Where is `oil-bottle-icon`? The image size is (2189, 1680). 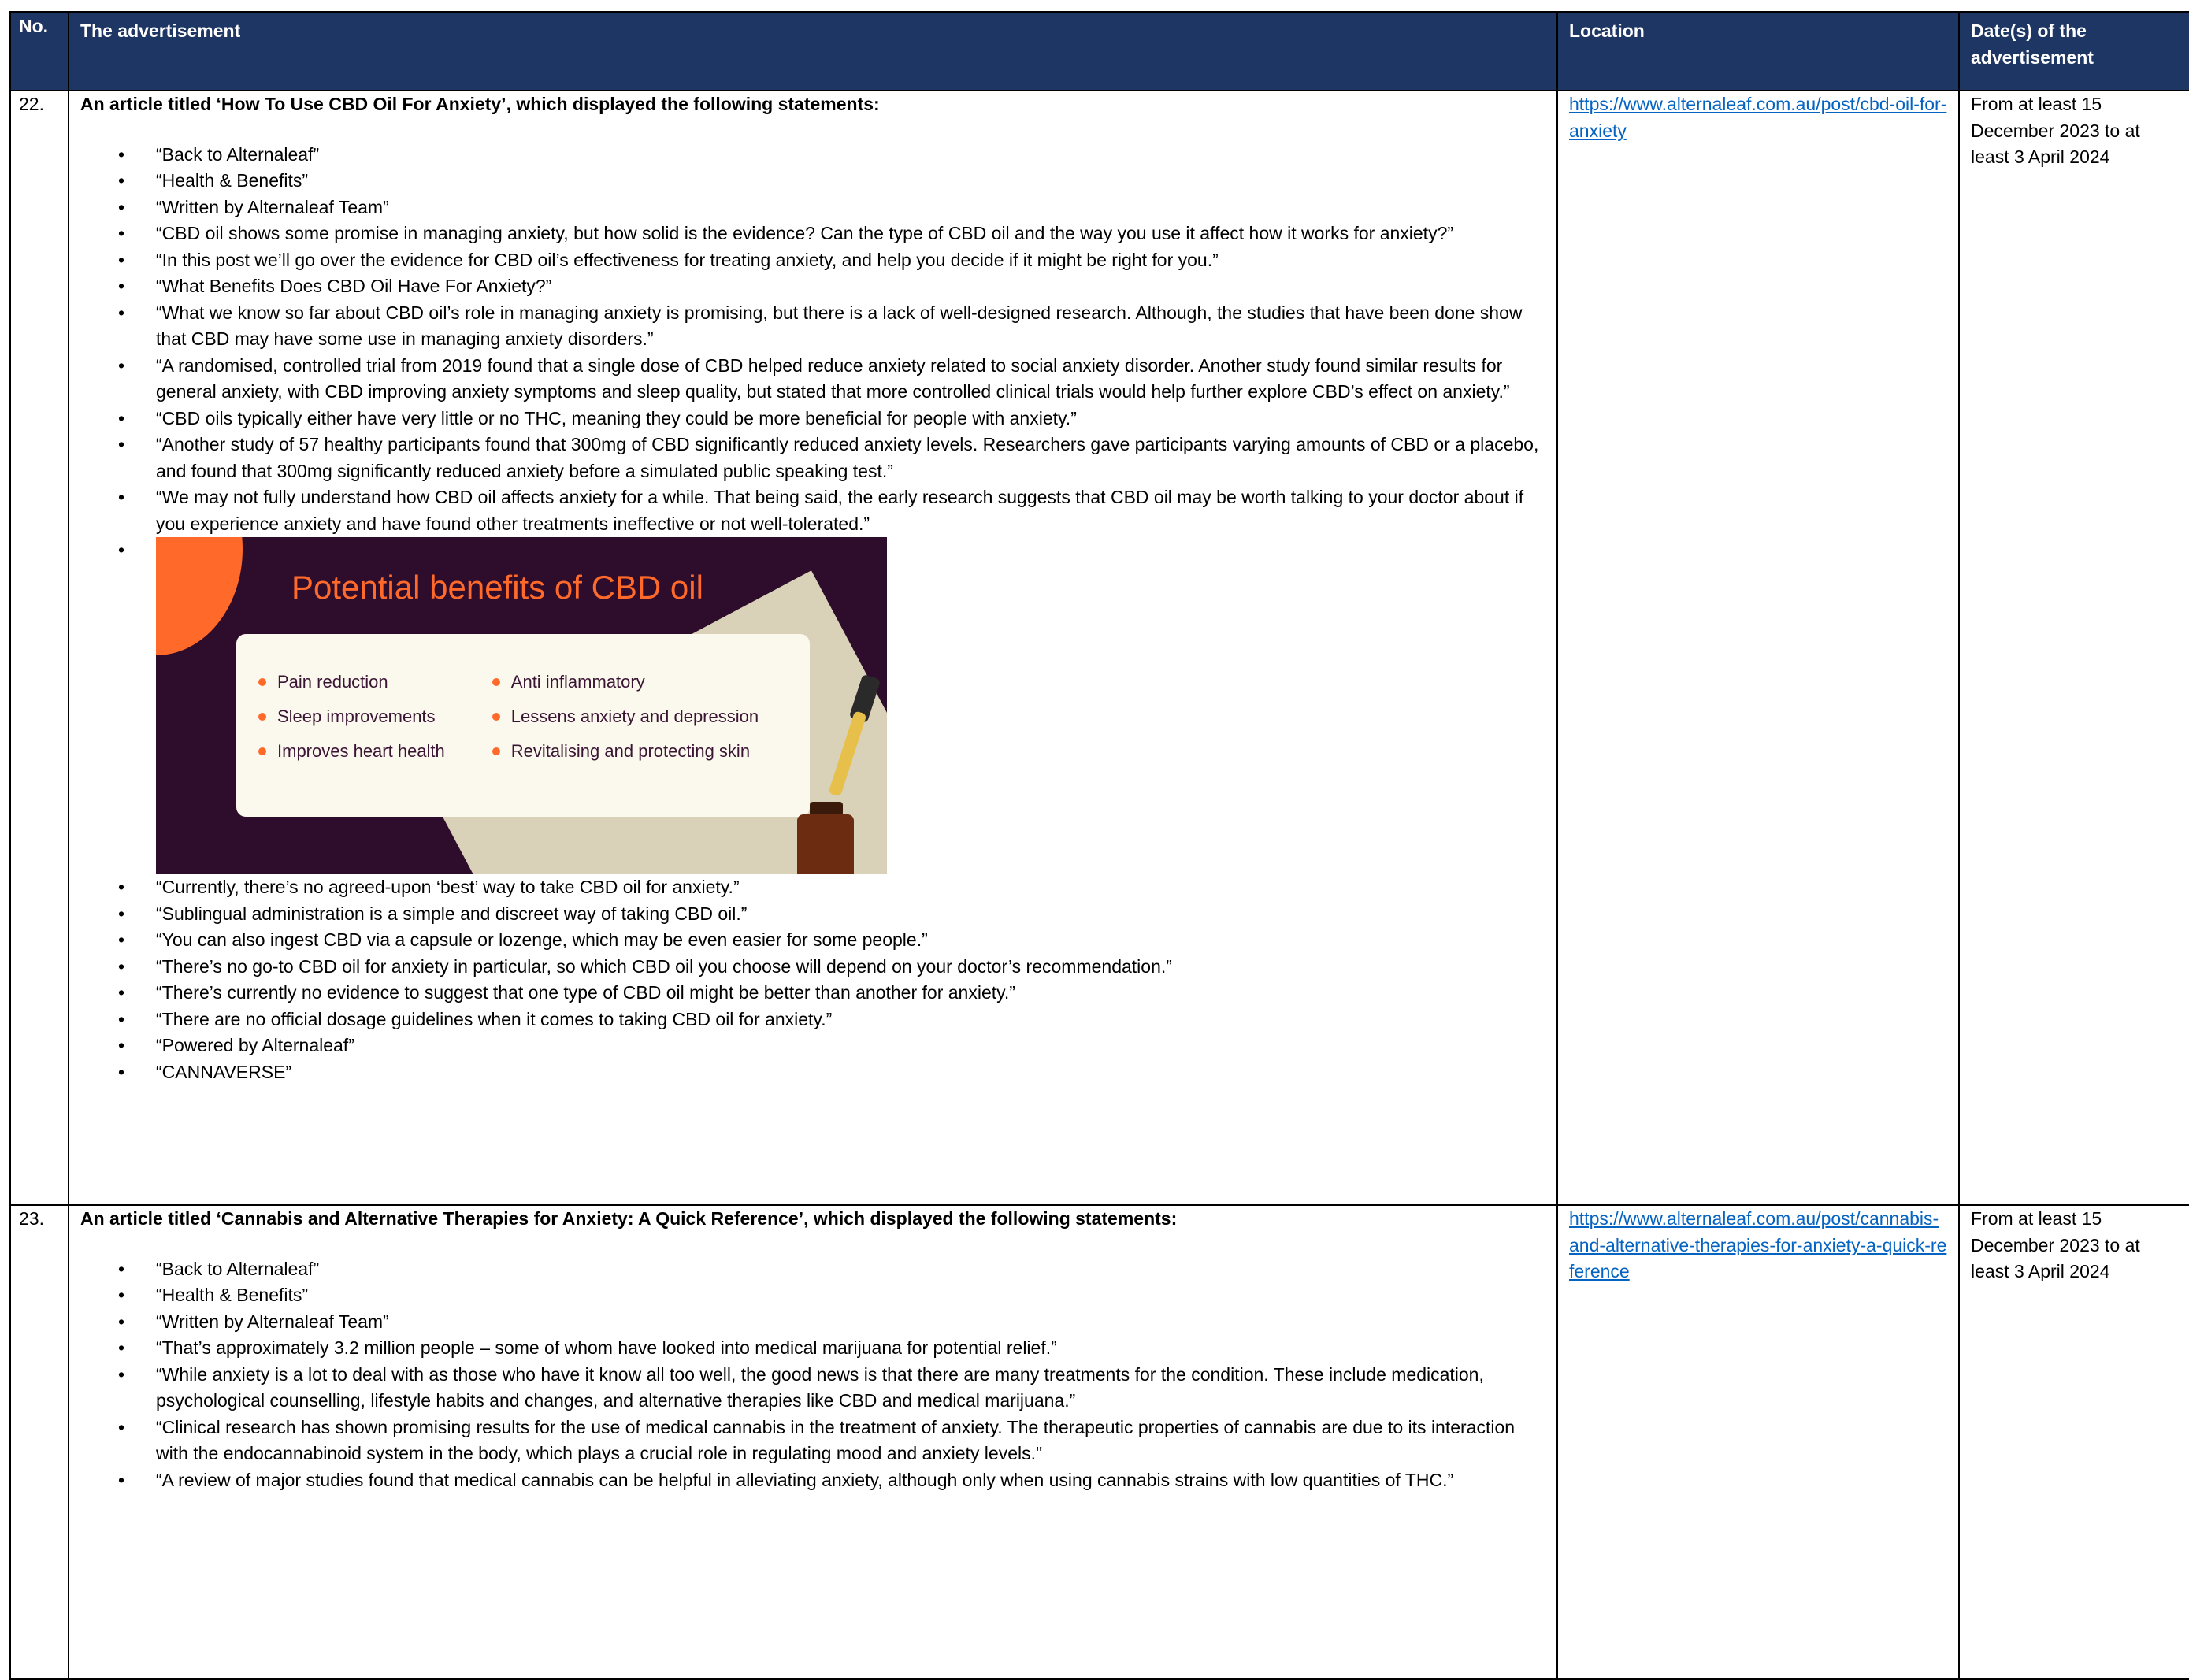
oil-bottle-icon is located at coordinates (825, 844).